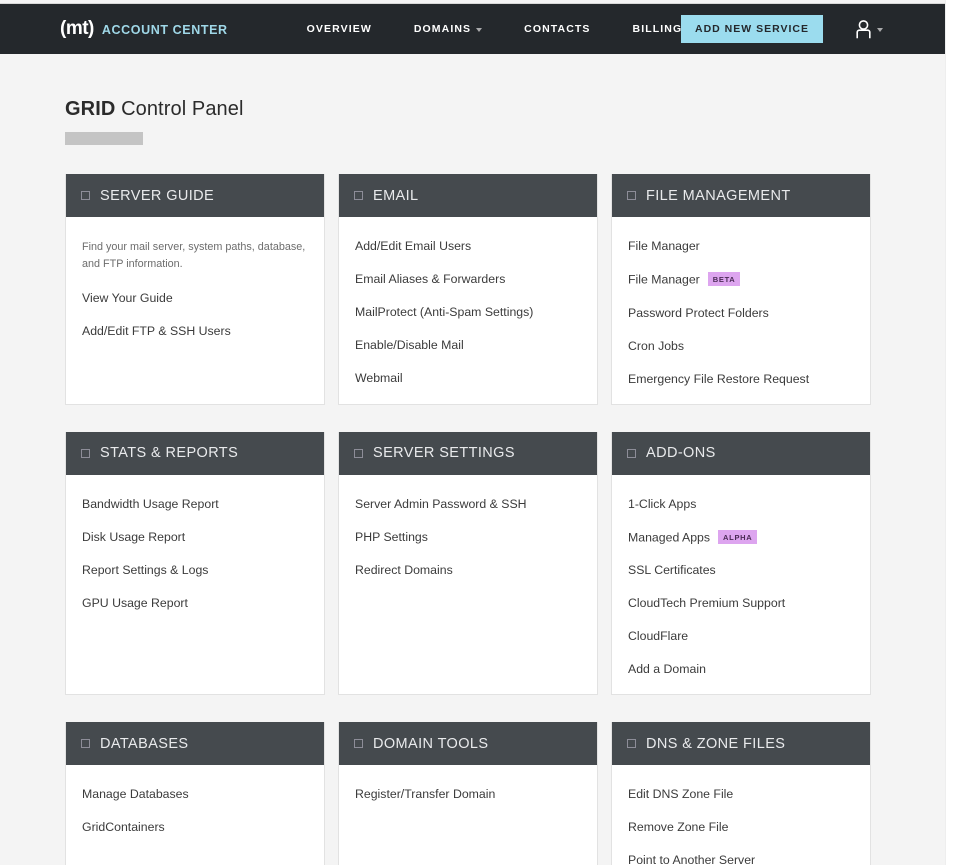 This screenshot has width=957, height=865. What do you see at coordinates (391, 536) in the screenshot?
I see `card-link-label: PHP Settings` at bounding box center [391, 536].